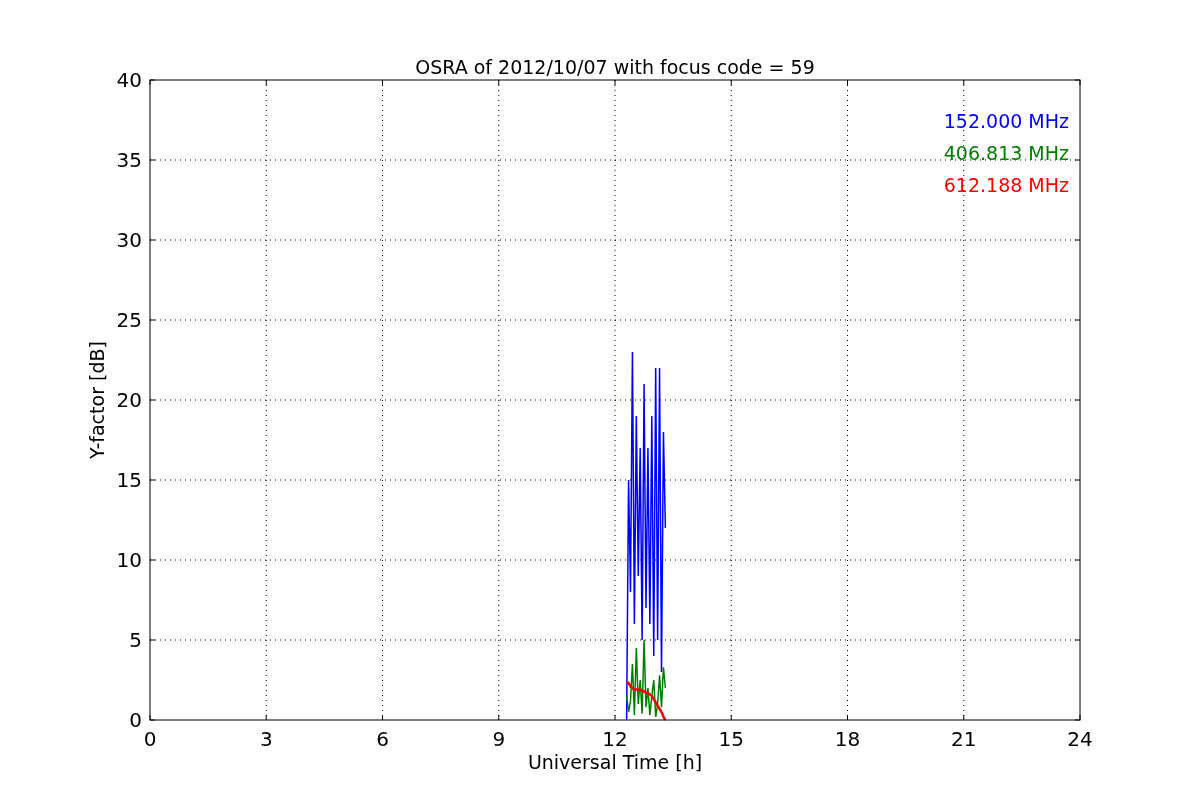 This screenshot has height=800, width=1200. What do you see at coordinates (847, 739) in the screenshot?
I see `x-tick-label: 18` at bounding box center [847, 739].